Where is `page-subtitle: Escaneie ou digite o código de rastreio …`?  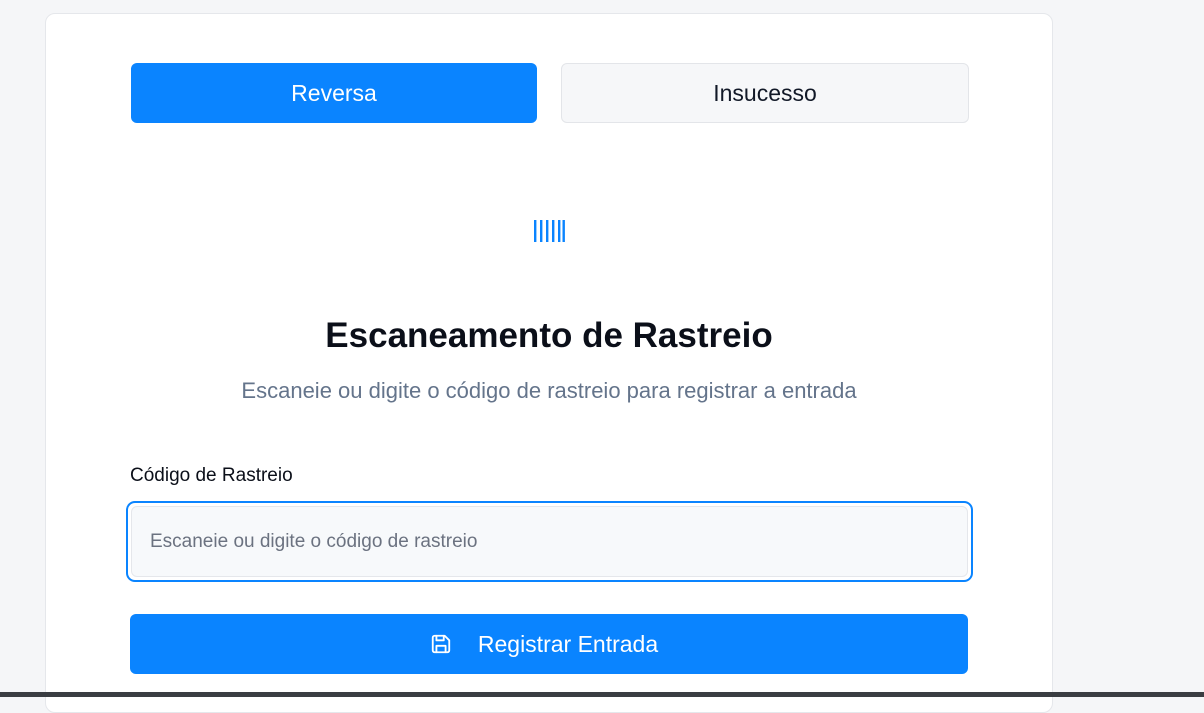 page-subtitle: Escaneie ou digite o código de rastreio … is located at coordinates (549, 390).